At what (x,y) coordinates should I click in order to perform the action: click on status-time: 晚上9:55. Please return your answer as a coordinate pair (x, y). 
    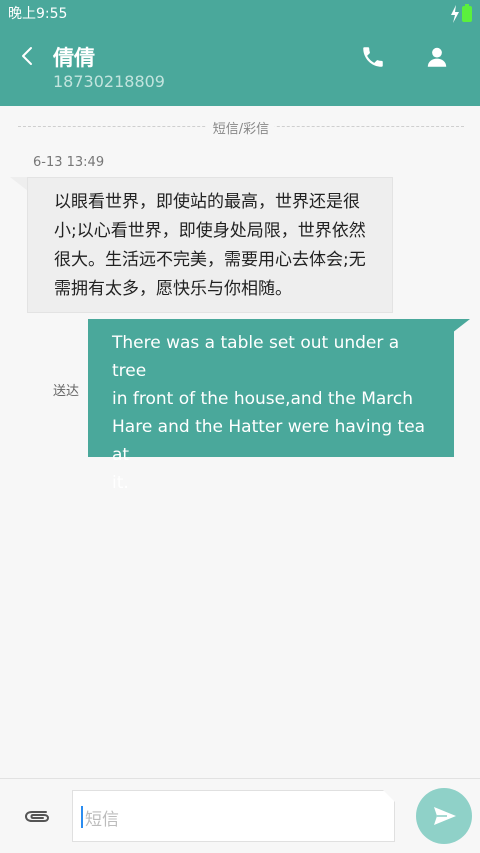
    Looking at the image, I should click on (38, 14).